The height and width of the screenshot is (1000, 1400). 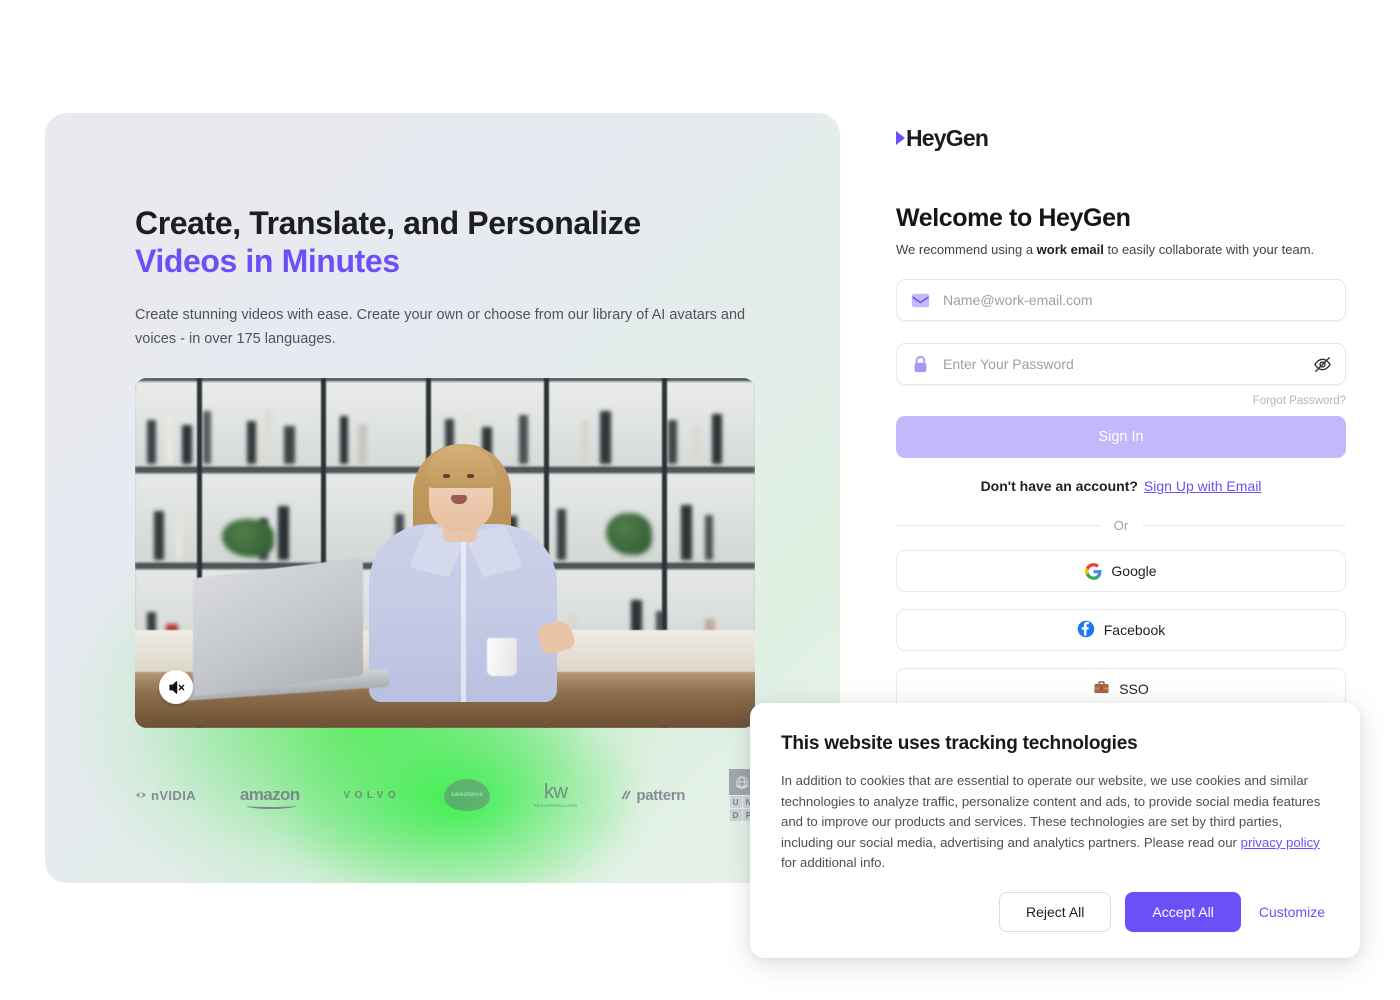 What do you see at coordinates (446, 476) in the screenshot?
I see `avatar-eye-left` at bounding box center [446, 476].